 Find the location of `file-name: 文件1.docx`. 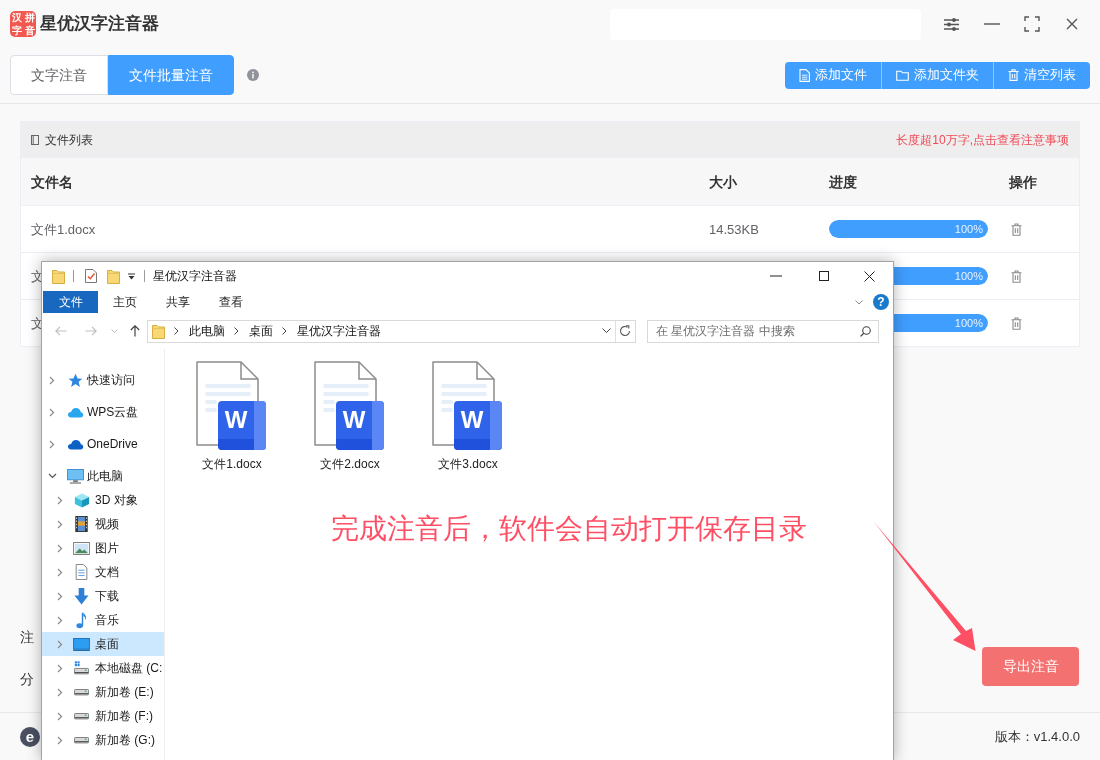

file-name: 文件1.docx is located at coordinates (232, 464).